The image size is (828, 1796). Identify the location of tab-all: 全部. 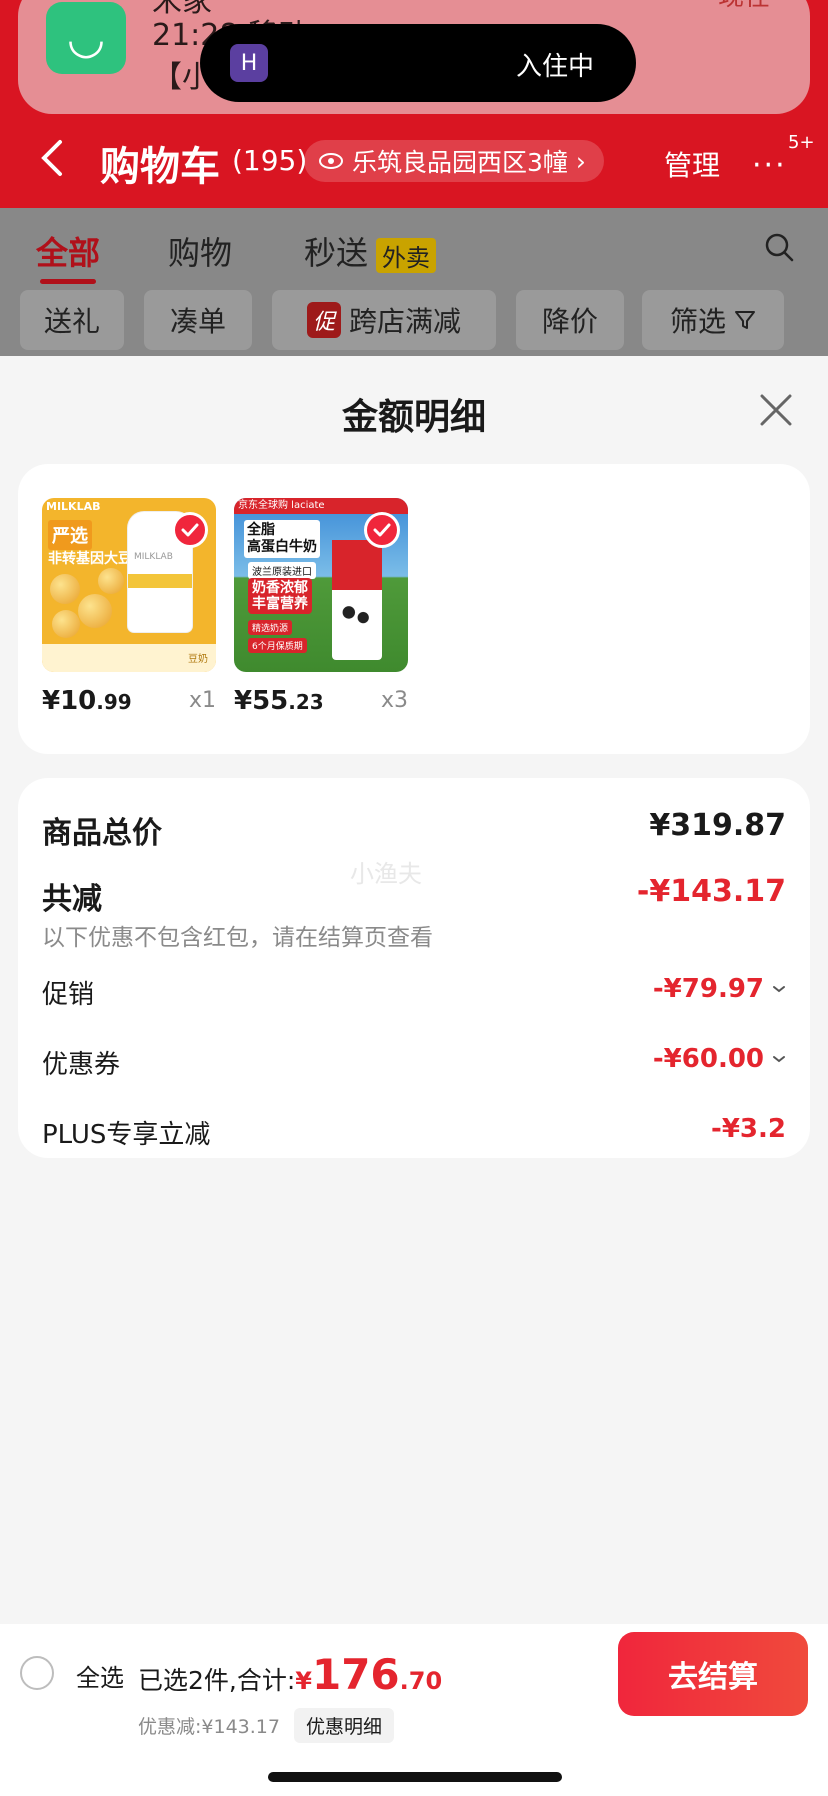
(68, 256).